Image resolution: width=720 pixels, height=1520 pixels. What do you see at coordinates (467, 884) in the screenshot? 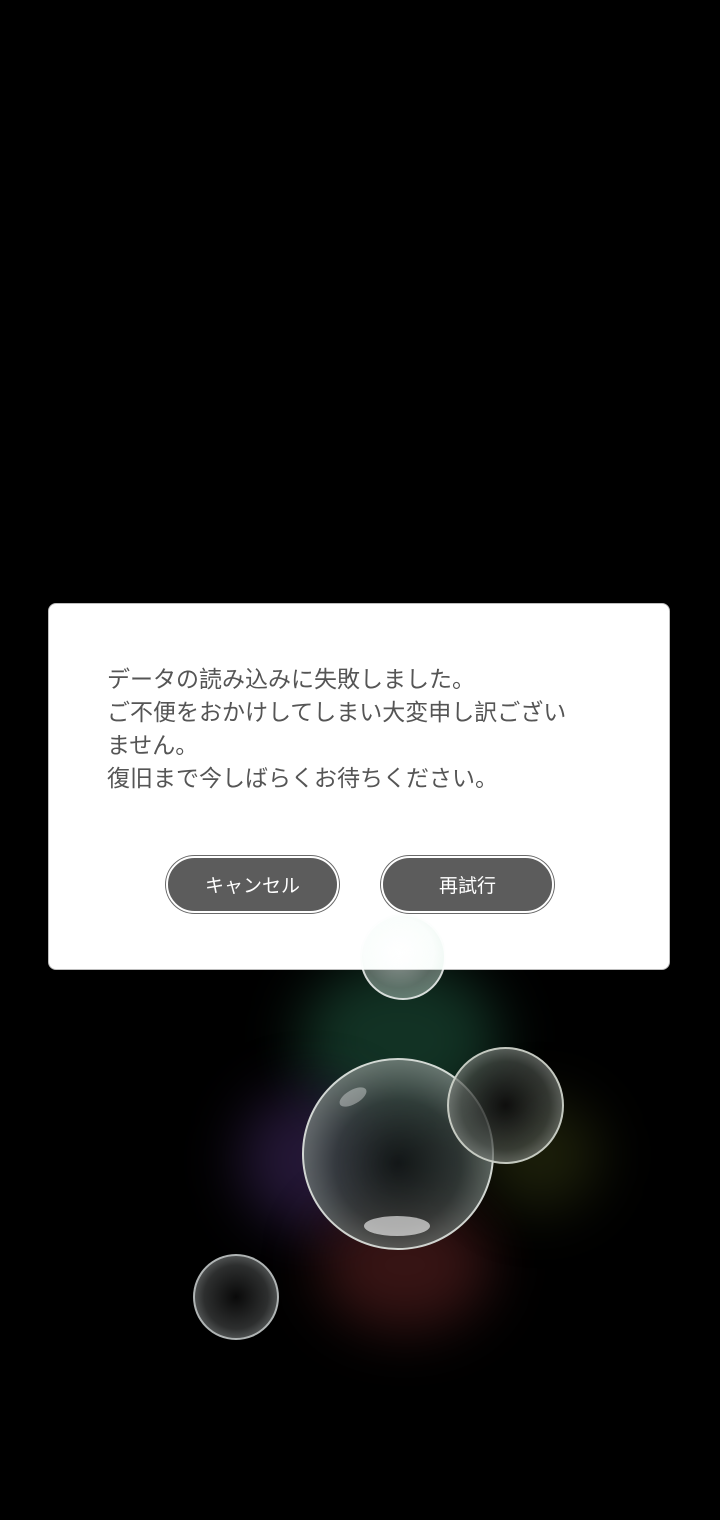
I see `retry-button: 再試行` at bounding box center [467, 884].